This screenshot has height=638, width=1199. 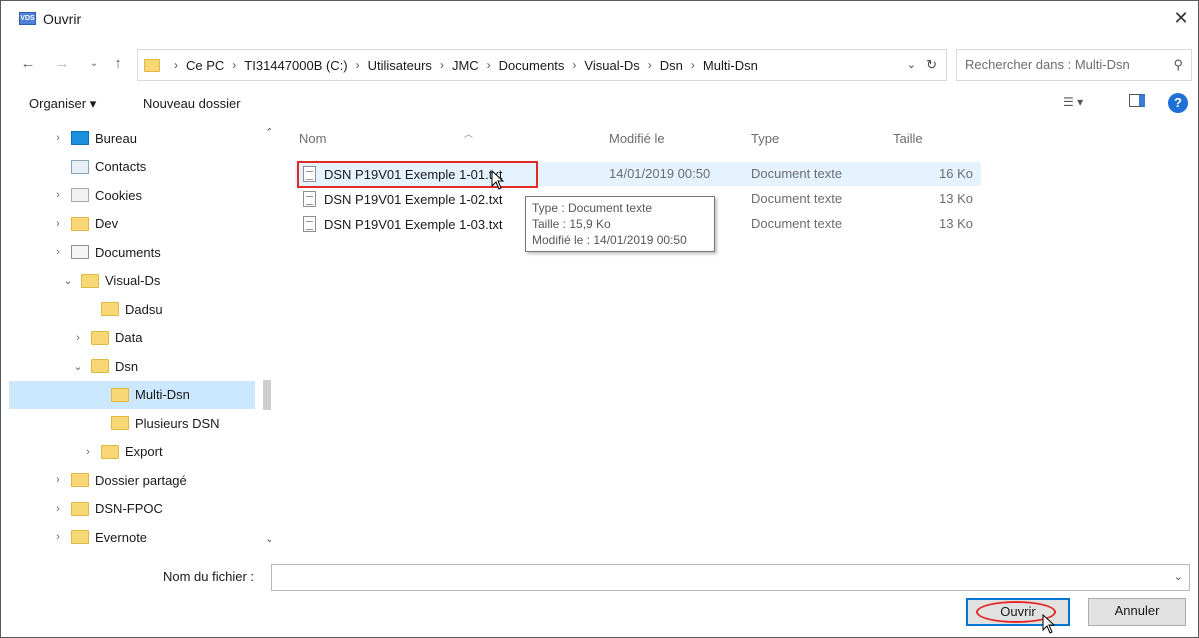 I want to click on tree-item-label: Export, so click(x=144, y=451).